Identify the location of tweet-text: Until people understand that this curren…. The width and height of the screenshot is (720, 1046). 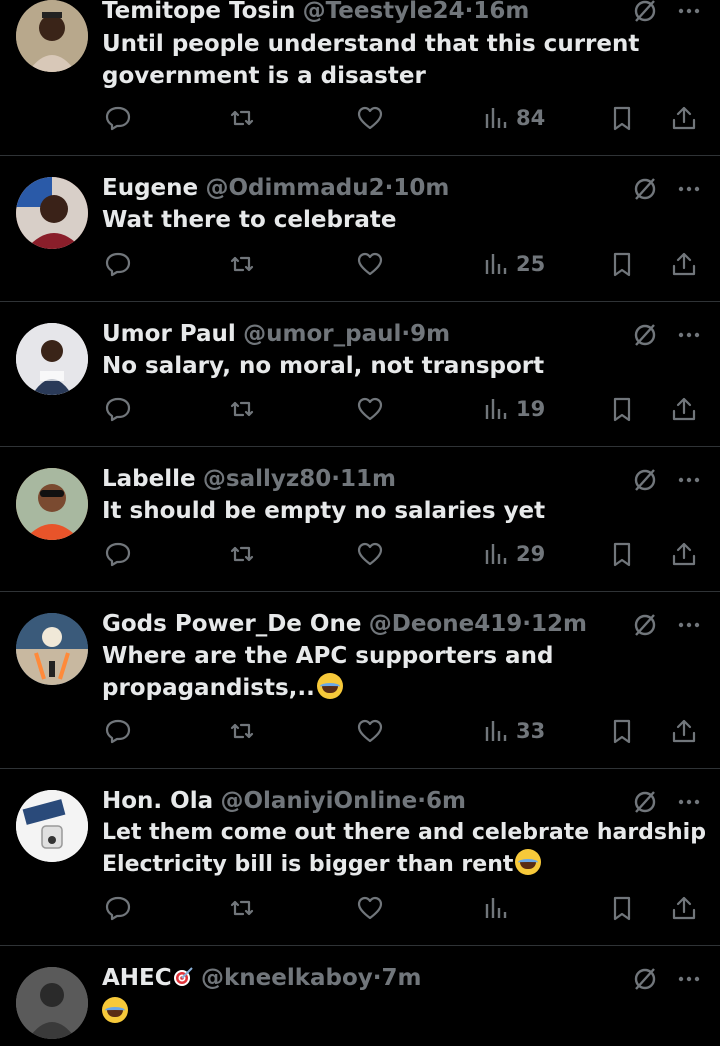
(371, 60).